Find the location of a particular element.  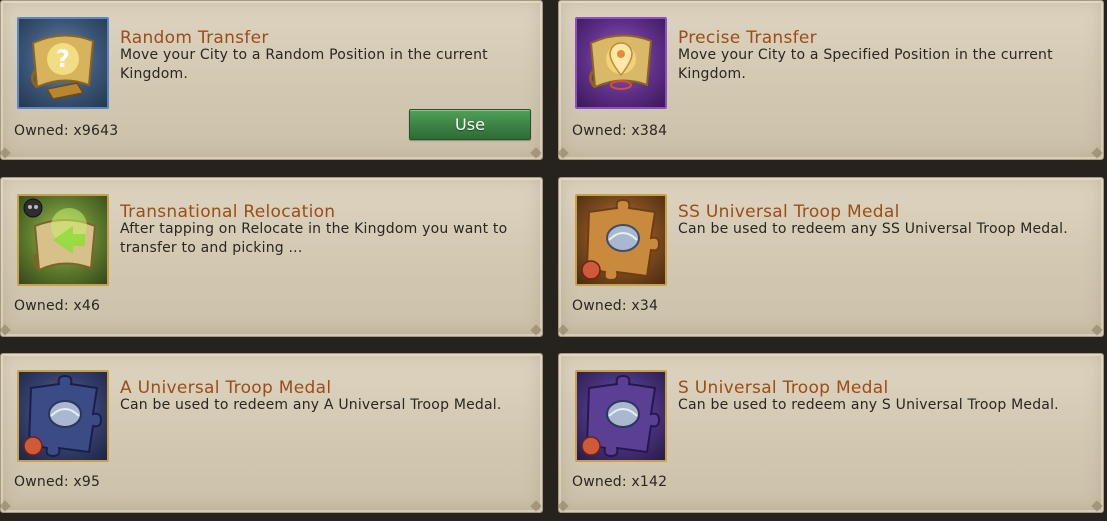

item-title: Random Transfer is located at coordinates (194, 38).